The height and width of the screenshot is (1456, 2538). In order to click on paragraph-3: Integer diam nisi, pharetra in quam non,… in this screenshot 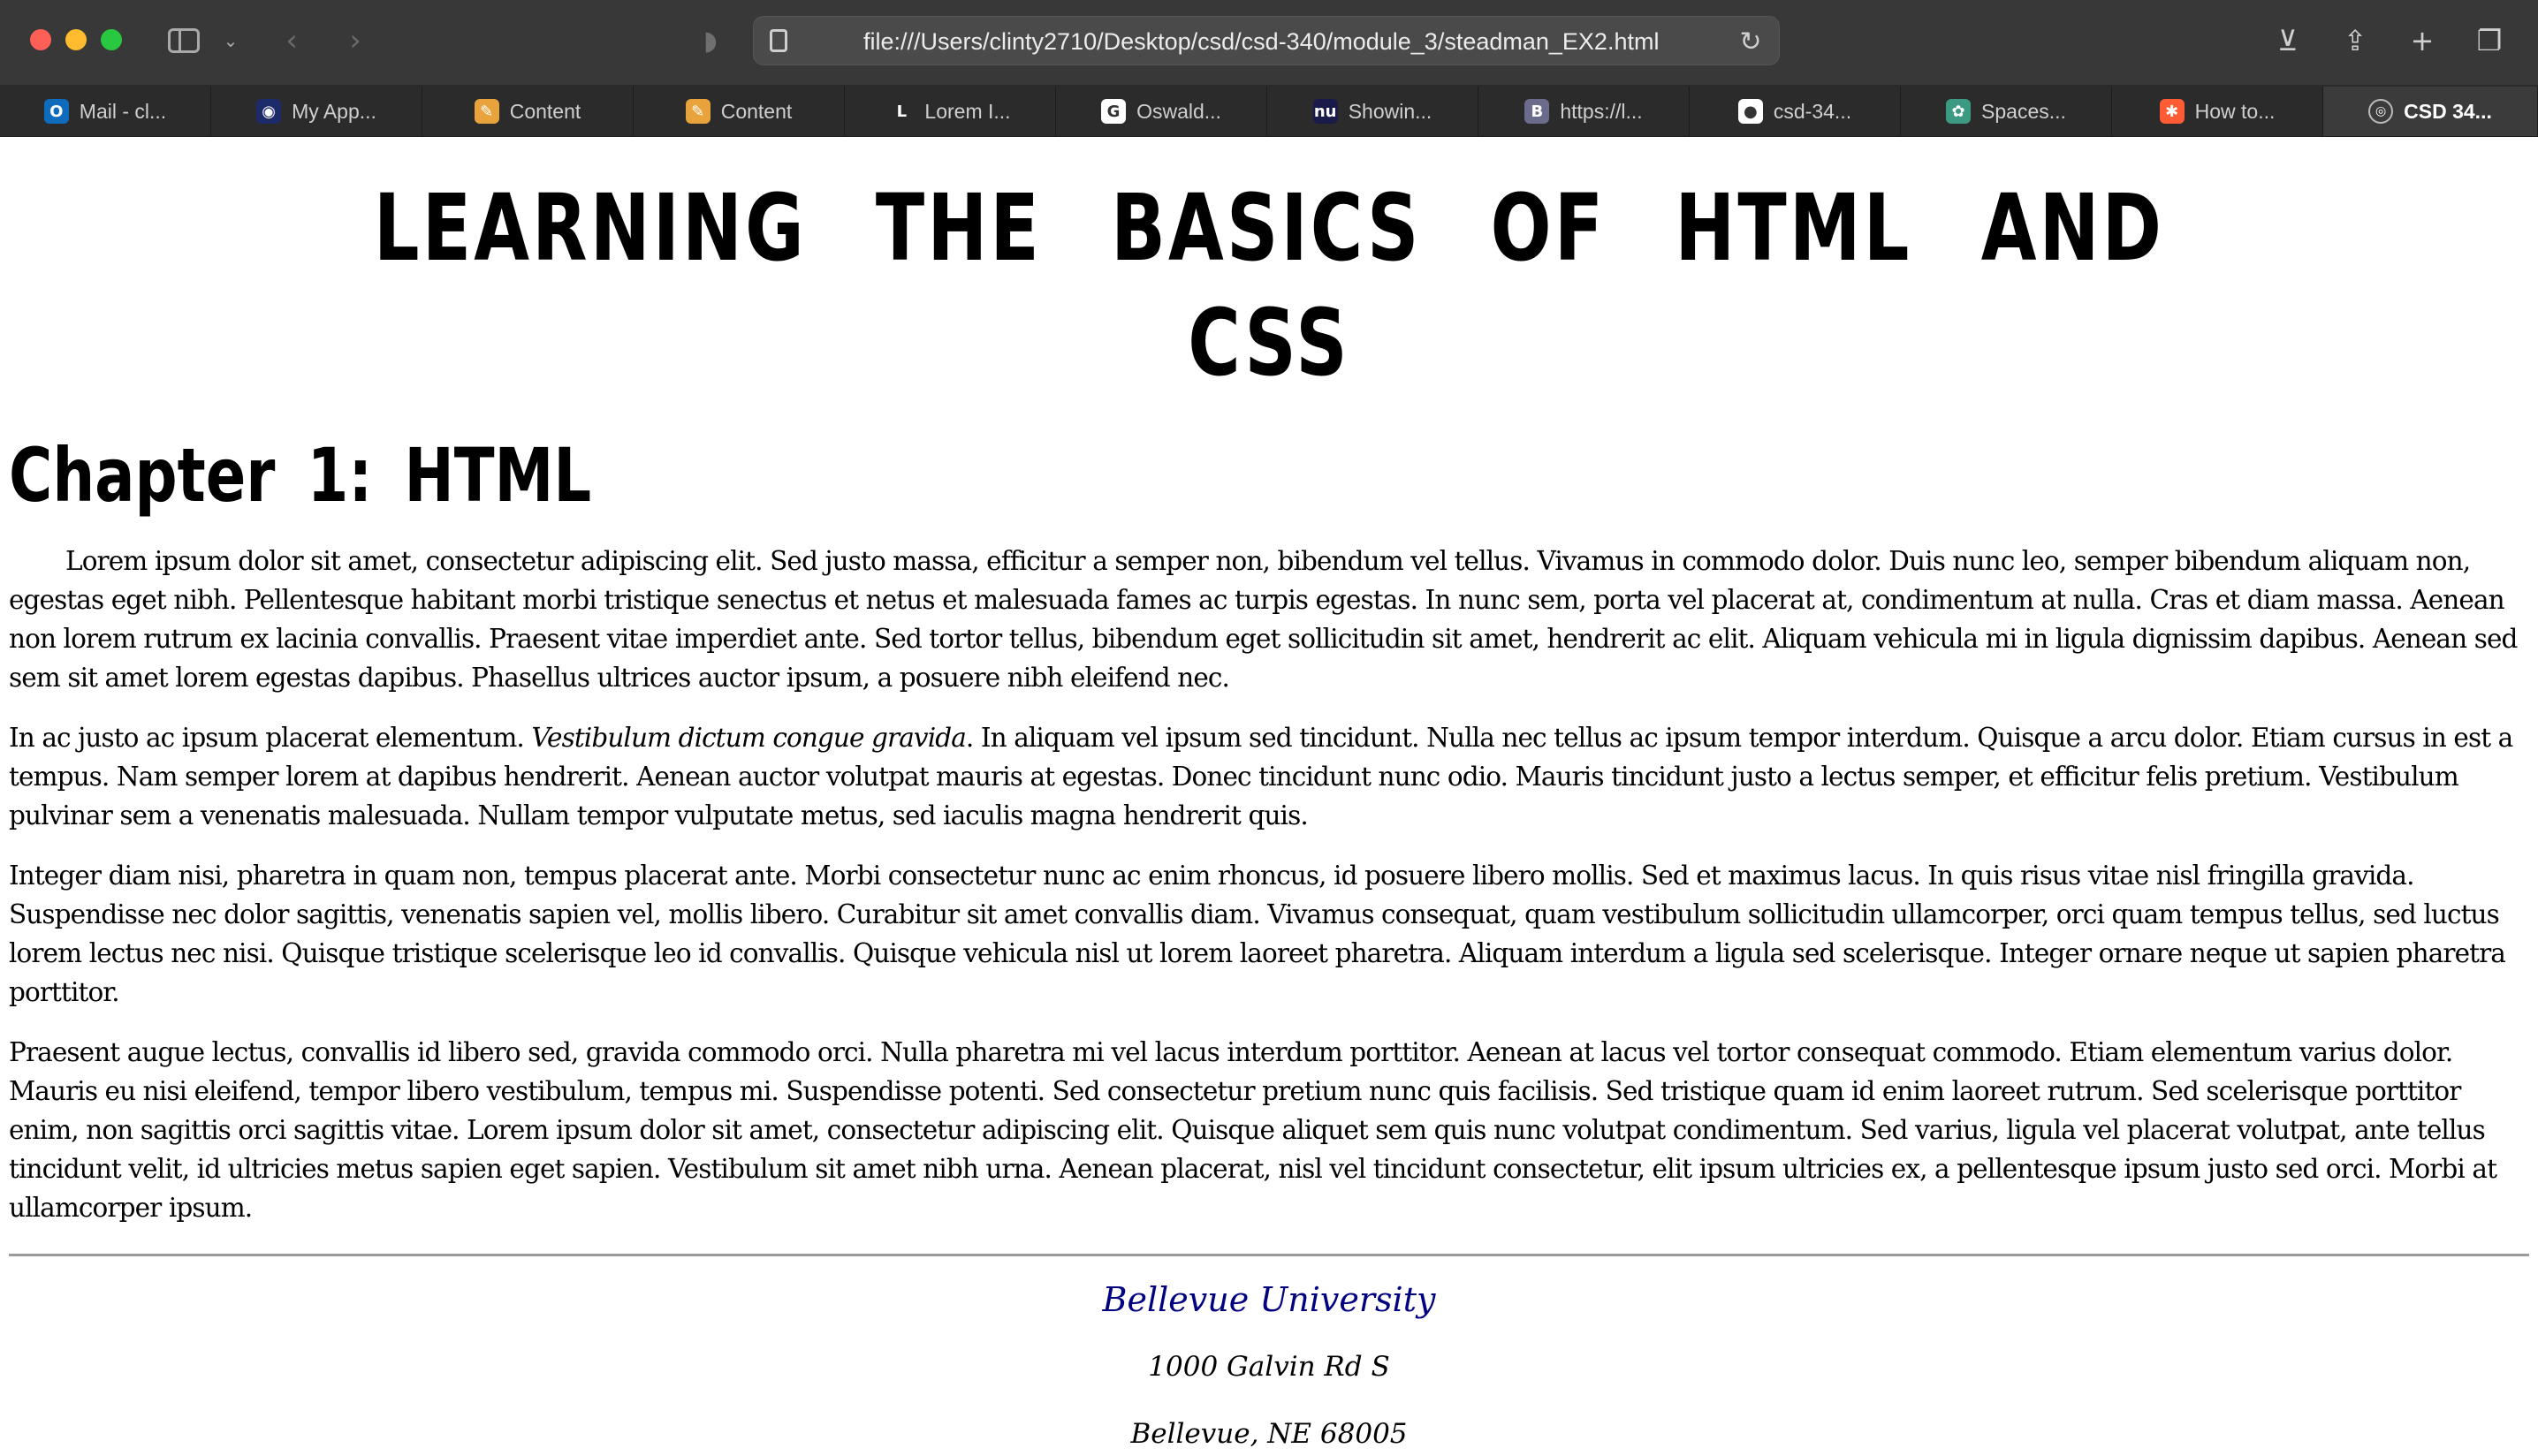, I will do `click(1257, 934)`.